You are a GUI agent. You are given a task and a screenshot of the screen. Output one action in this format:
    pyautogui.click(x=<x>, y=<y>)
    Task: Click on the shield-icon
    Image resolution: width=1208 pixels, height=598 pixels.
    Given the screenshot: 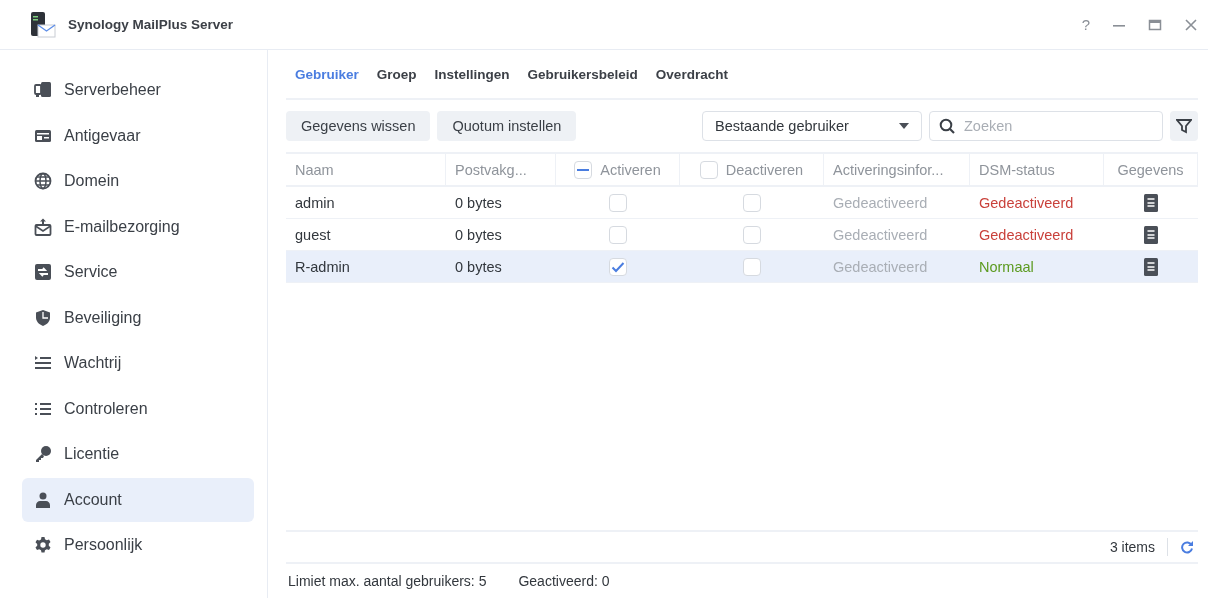 What is the action you would take?
    pyautogui.click(x=43, y=317)
    